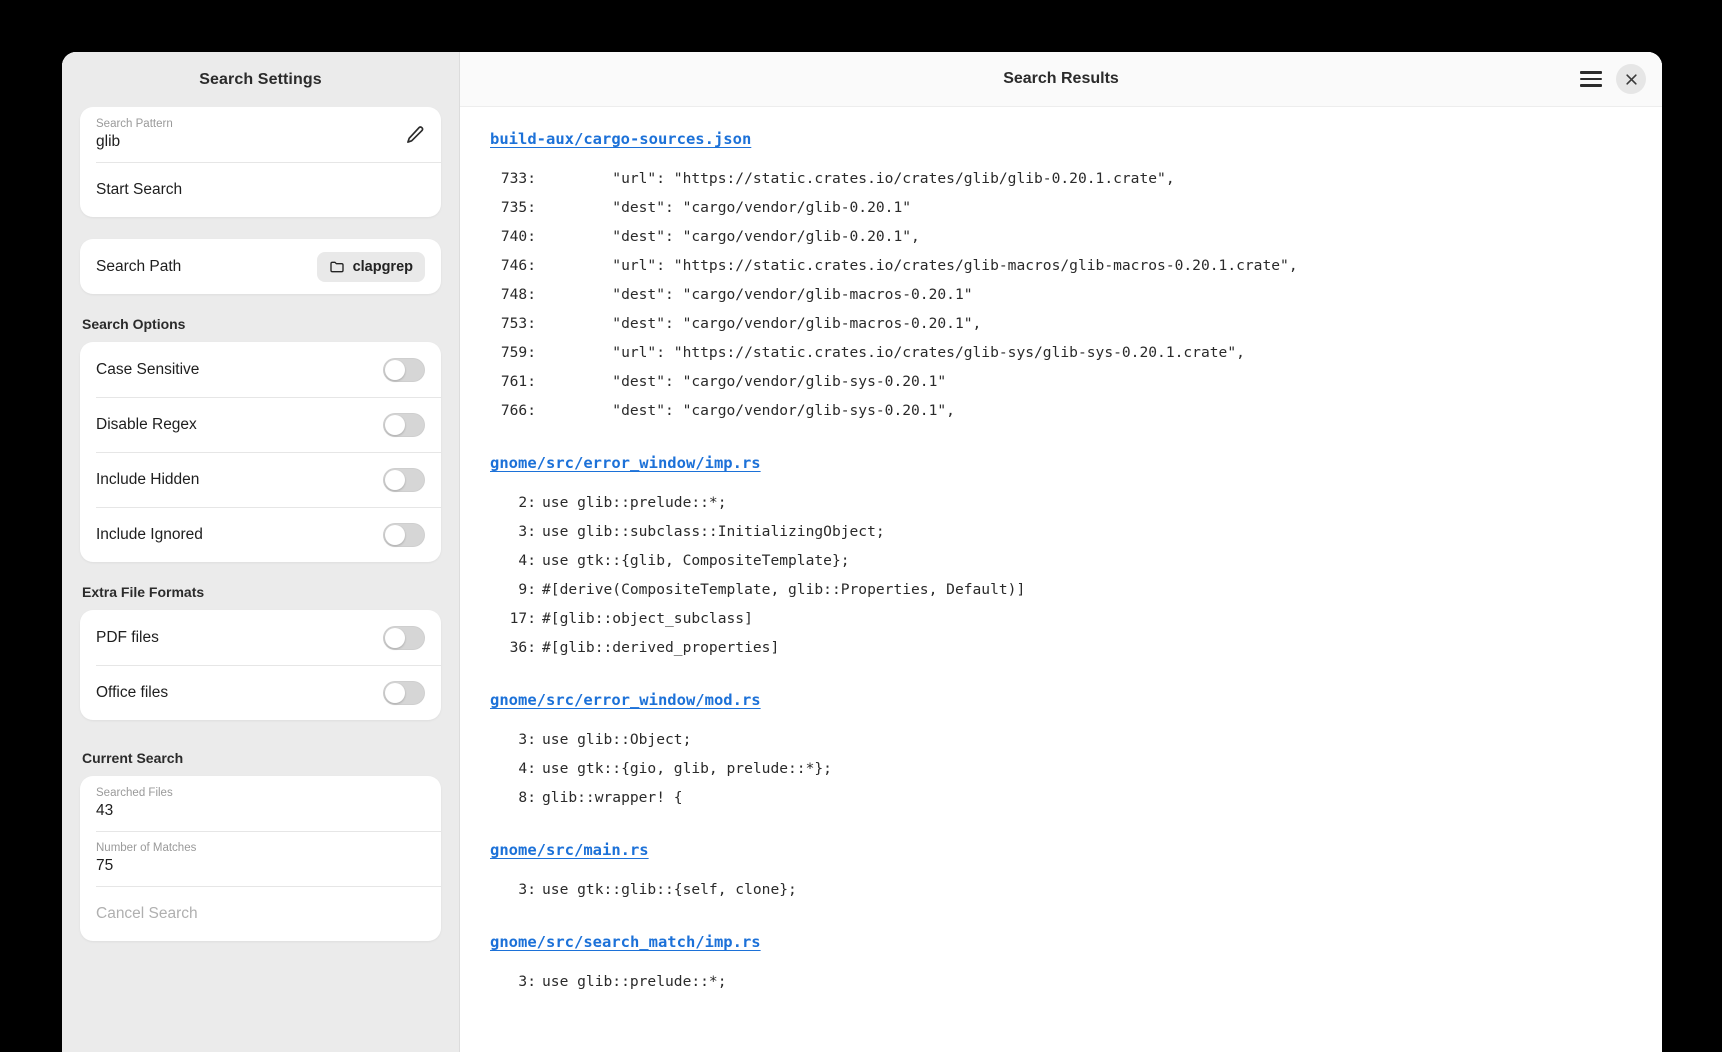 The image size is (1722, 1052). Describe the element at coordinates (527, 797) in the screenshot. I see `line-number: 8:` at that location.